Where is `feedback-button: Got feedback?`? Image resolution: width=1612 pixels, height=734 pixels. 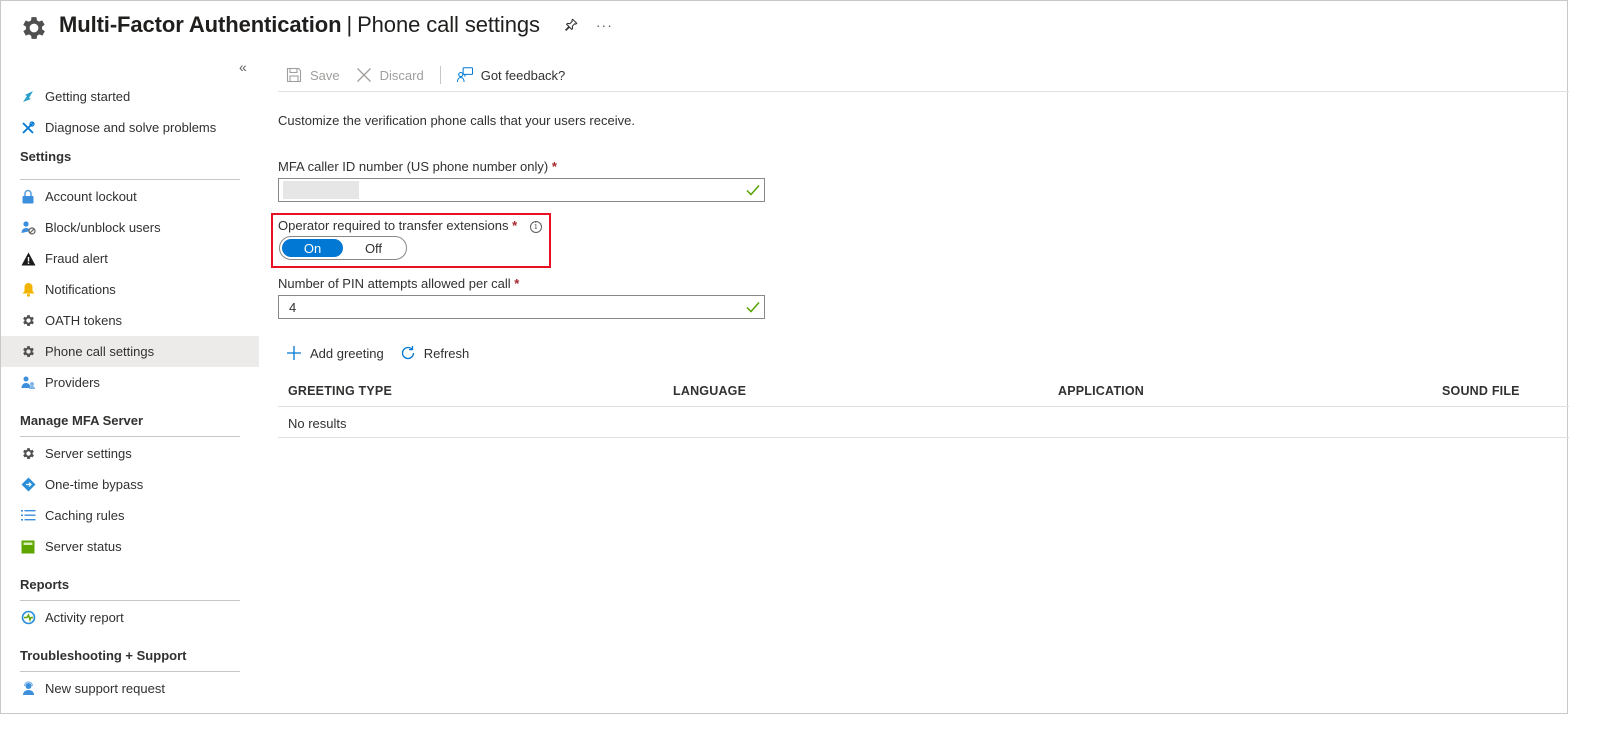 feedback-button: Got feedback? is located at coordinates (507, 75).